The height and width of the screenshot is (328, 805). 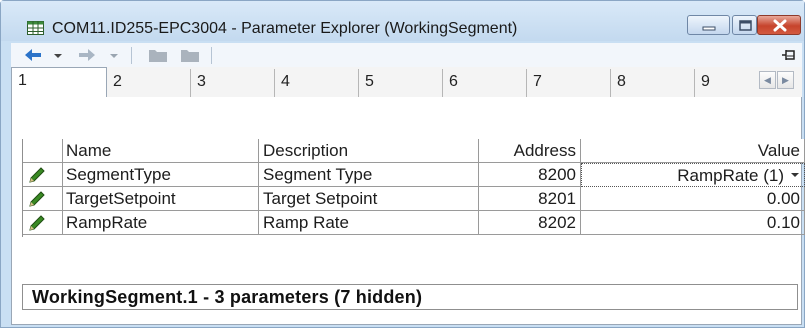 I want to click on tab-label: 9, so click(x=705, y=81).